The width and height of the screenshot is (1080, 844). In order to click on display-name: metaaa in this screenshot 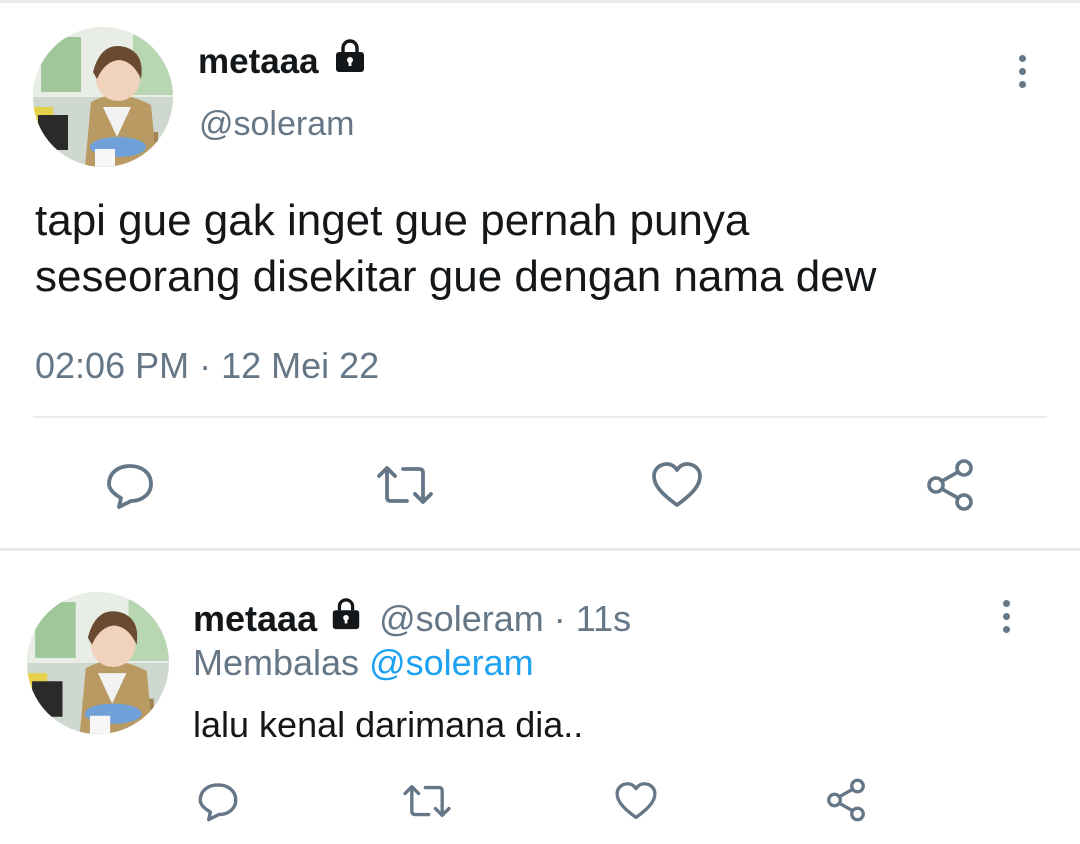, I will do `click(283, 61)`.